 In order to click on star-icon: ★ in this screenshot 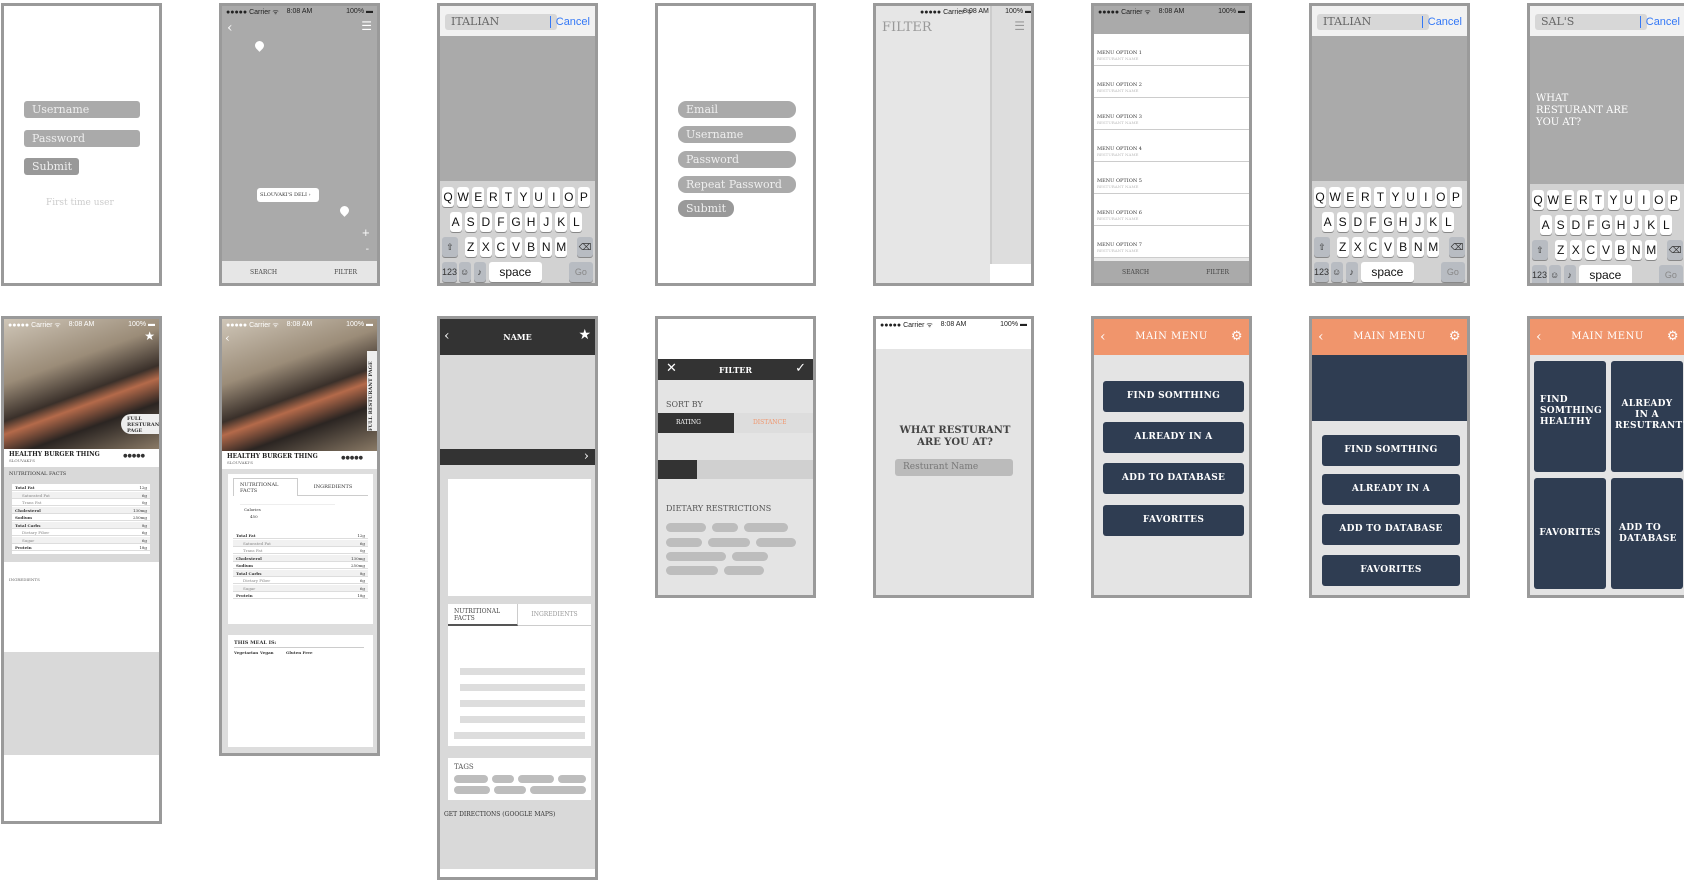, I will do `click(149, 336)`.